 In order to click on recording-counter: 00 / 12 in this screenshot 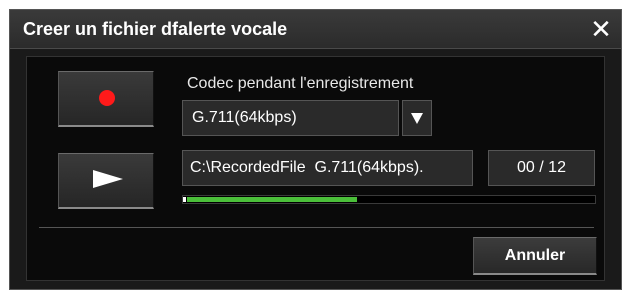, I will do `click(541, 168)`.